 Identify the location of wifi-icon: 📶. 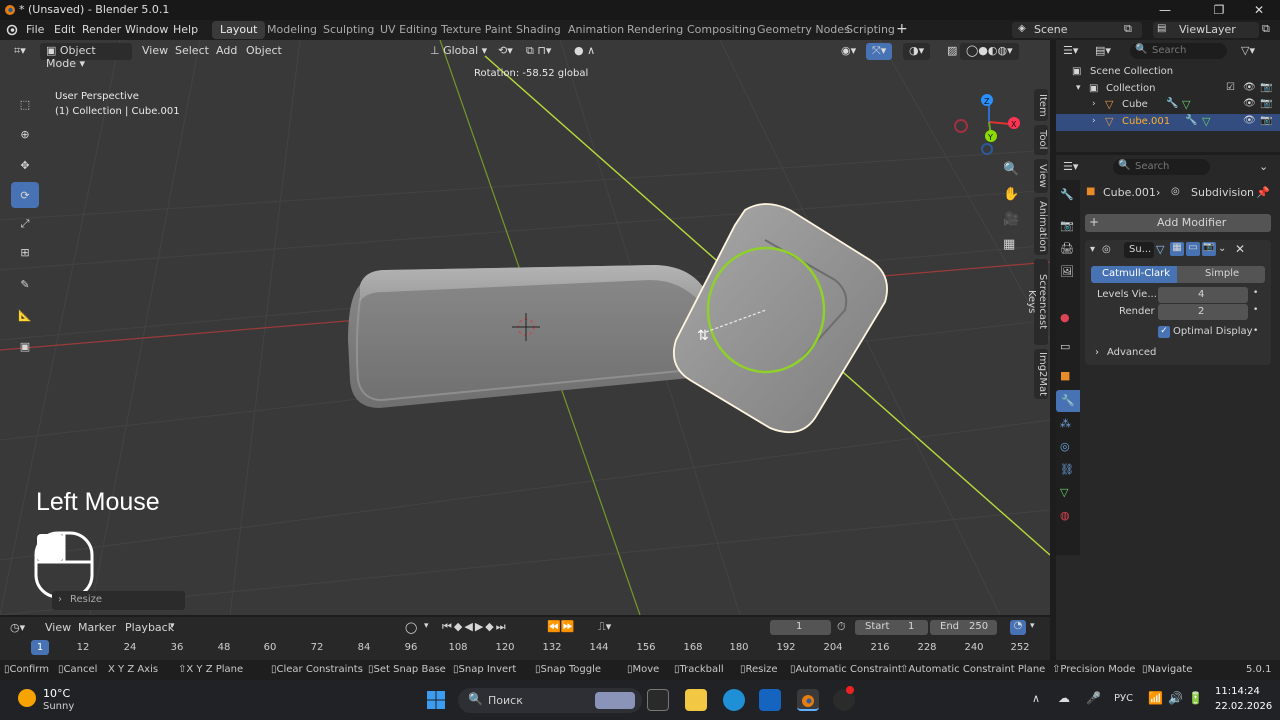
(1155, 698).